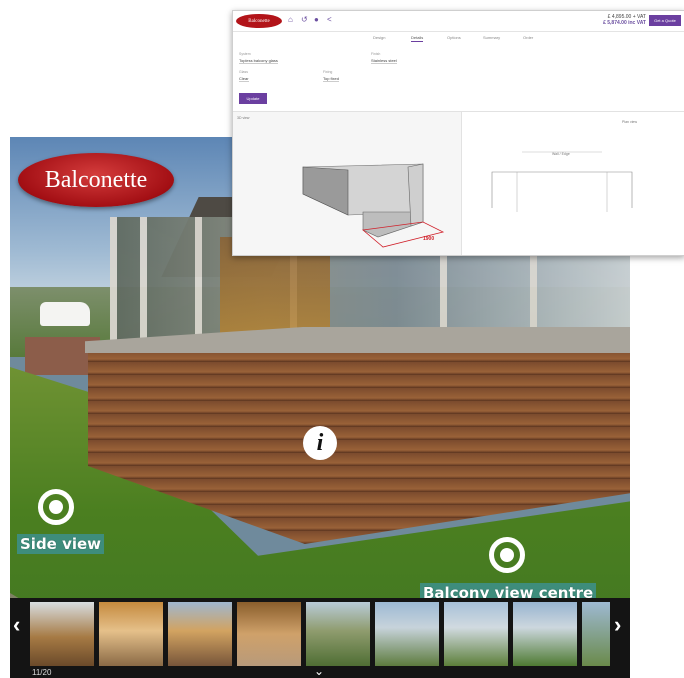 The height and width of the screenshot is (678, 684). What do you see at coordinates (65, 314) in the screenshot?
I see `parked-car` at bounding box center [65, 314].